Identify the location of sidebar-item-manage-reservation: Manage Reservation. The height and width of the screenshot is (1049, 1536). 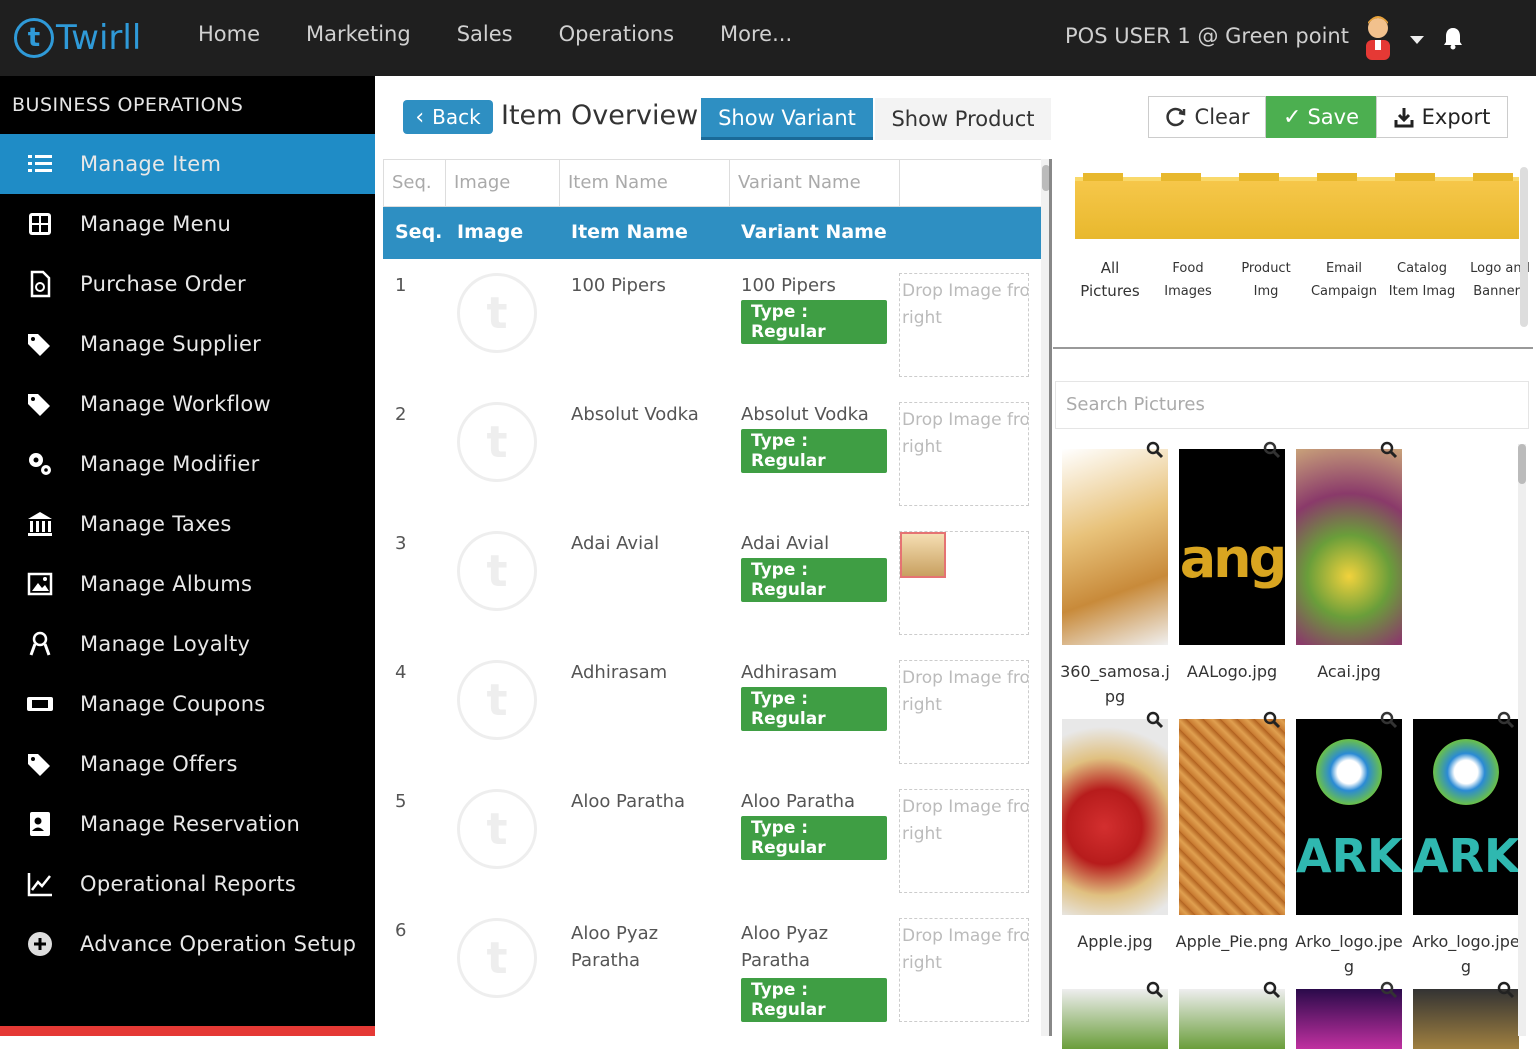
(187, 824).